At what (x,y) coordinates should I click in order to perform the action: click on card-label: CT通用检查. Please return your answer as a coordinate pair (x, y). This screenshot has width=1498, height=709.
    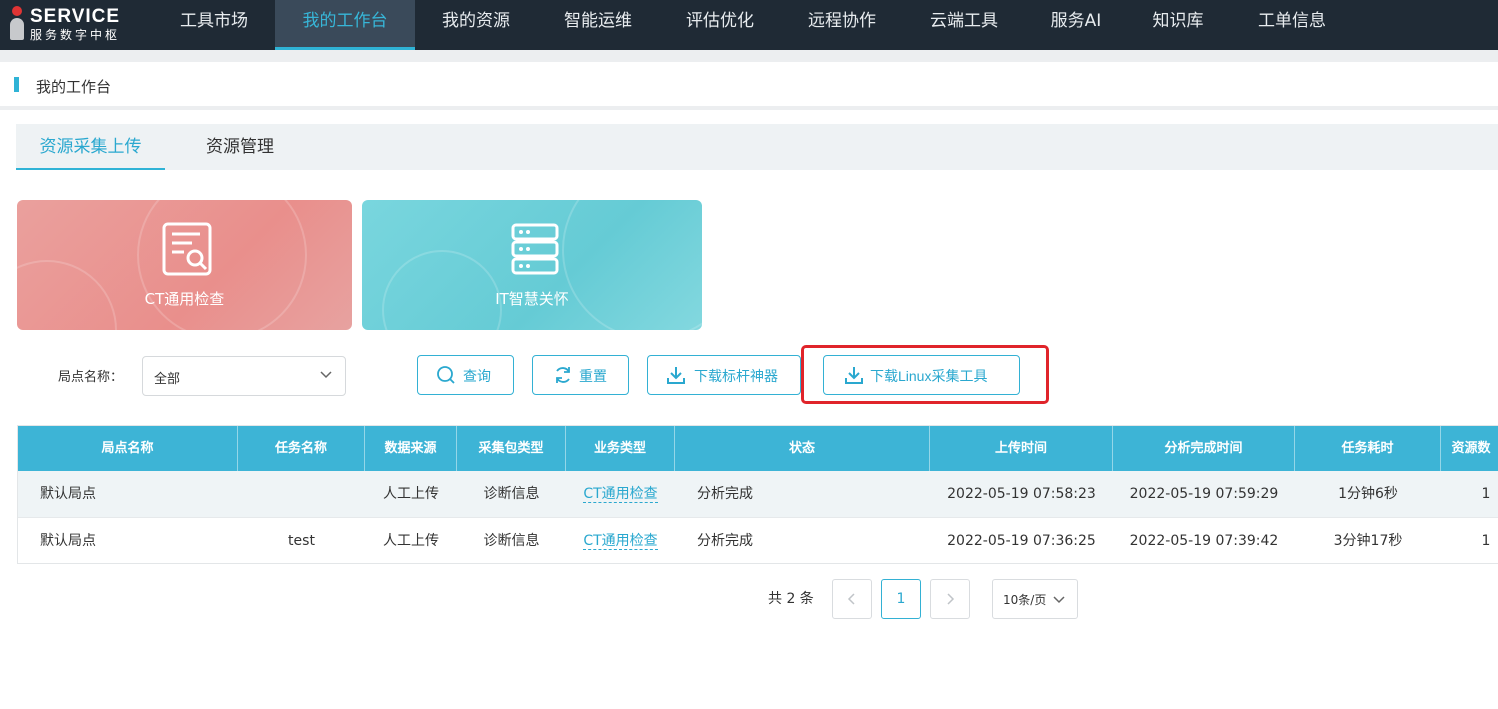
    Looking at the image, I should click on (184, 299).